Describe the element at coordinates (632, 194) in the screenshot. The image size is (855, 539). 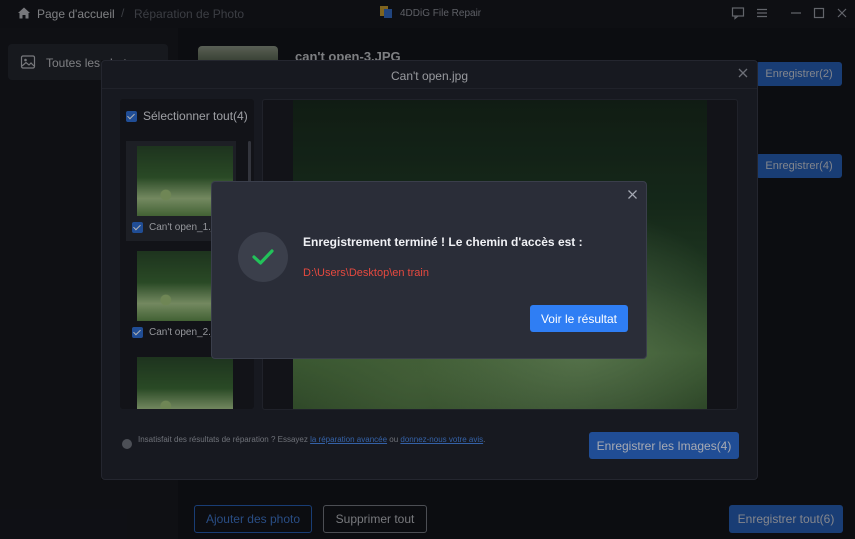
I see `close-icon` at that location.